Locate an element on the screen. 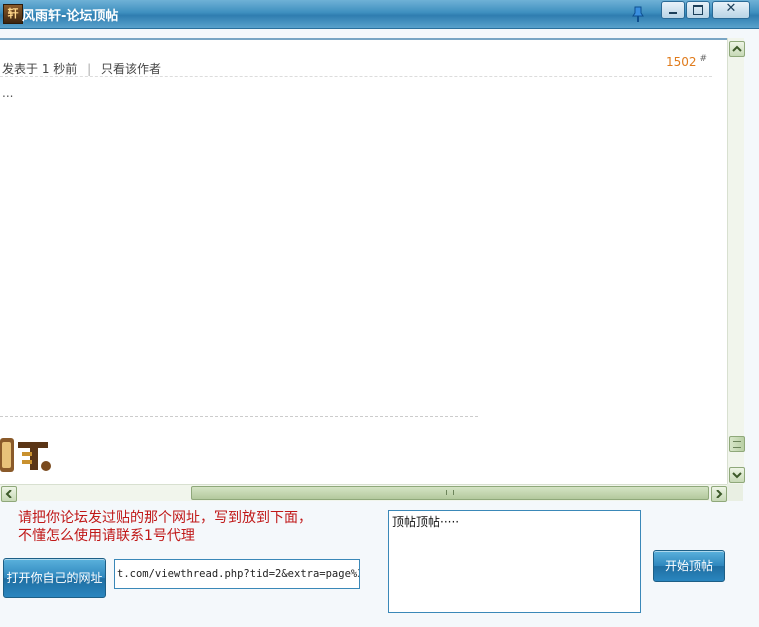  horizontal-scrollbar is located at coordinates (363, 493).